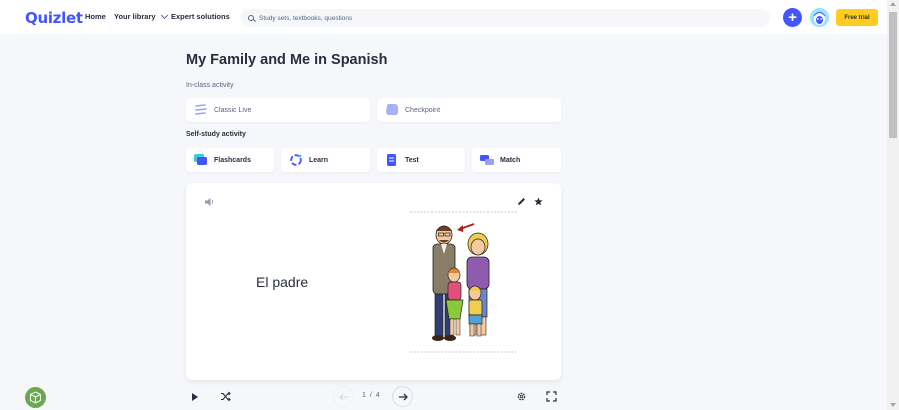 This screenshot has width=899, height=410. What do you see at coordinates (216, 134) in the screenshot?
I see `self-study-activity-label: Self-study activity` at bounding box center [216, 134].